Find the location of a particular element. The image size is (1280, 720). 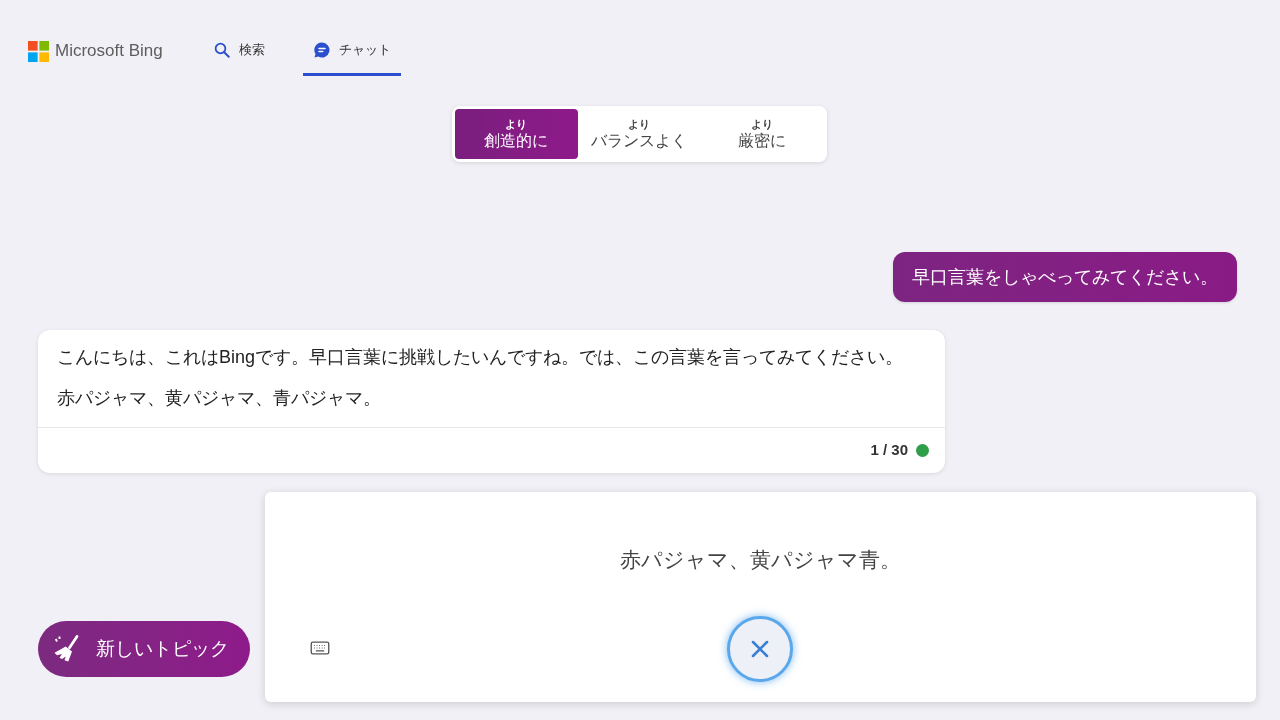

speech-transcript: 赤パジャマ、黄パジャマ青。 is located at coordinates (760, 559).